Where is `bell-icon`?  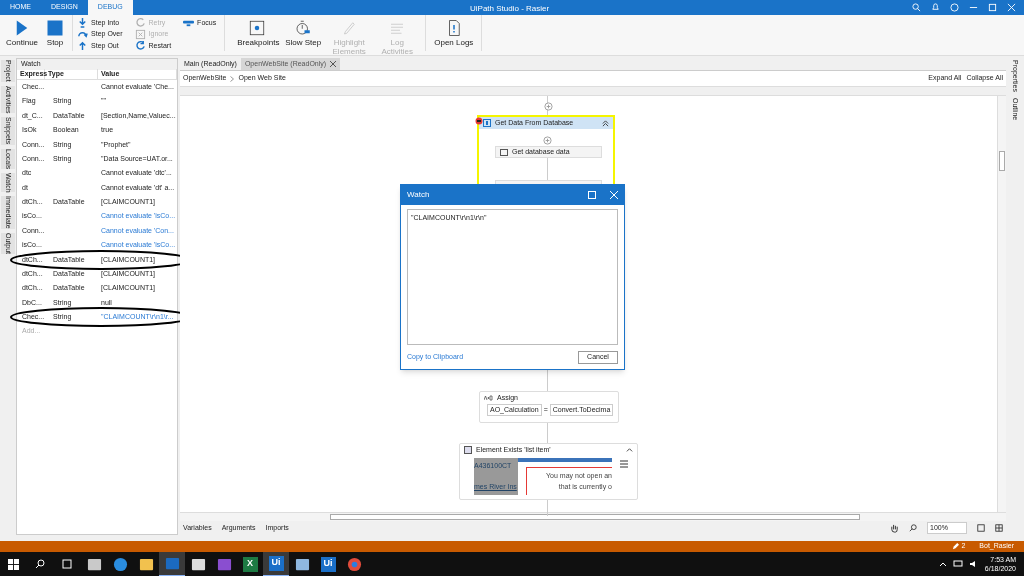
bell-icon is located at coordinates (935, 7).